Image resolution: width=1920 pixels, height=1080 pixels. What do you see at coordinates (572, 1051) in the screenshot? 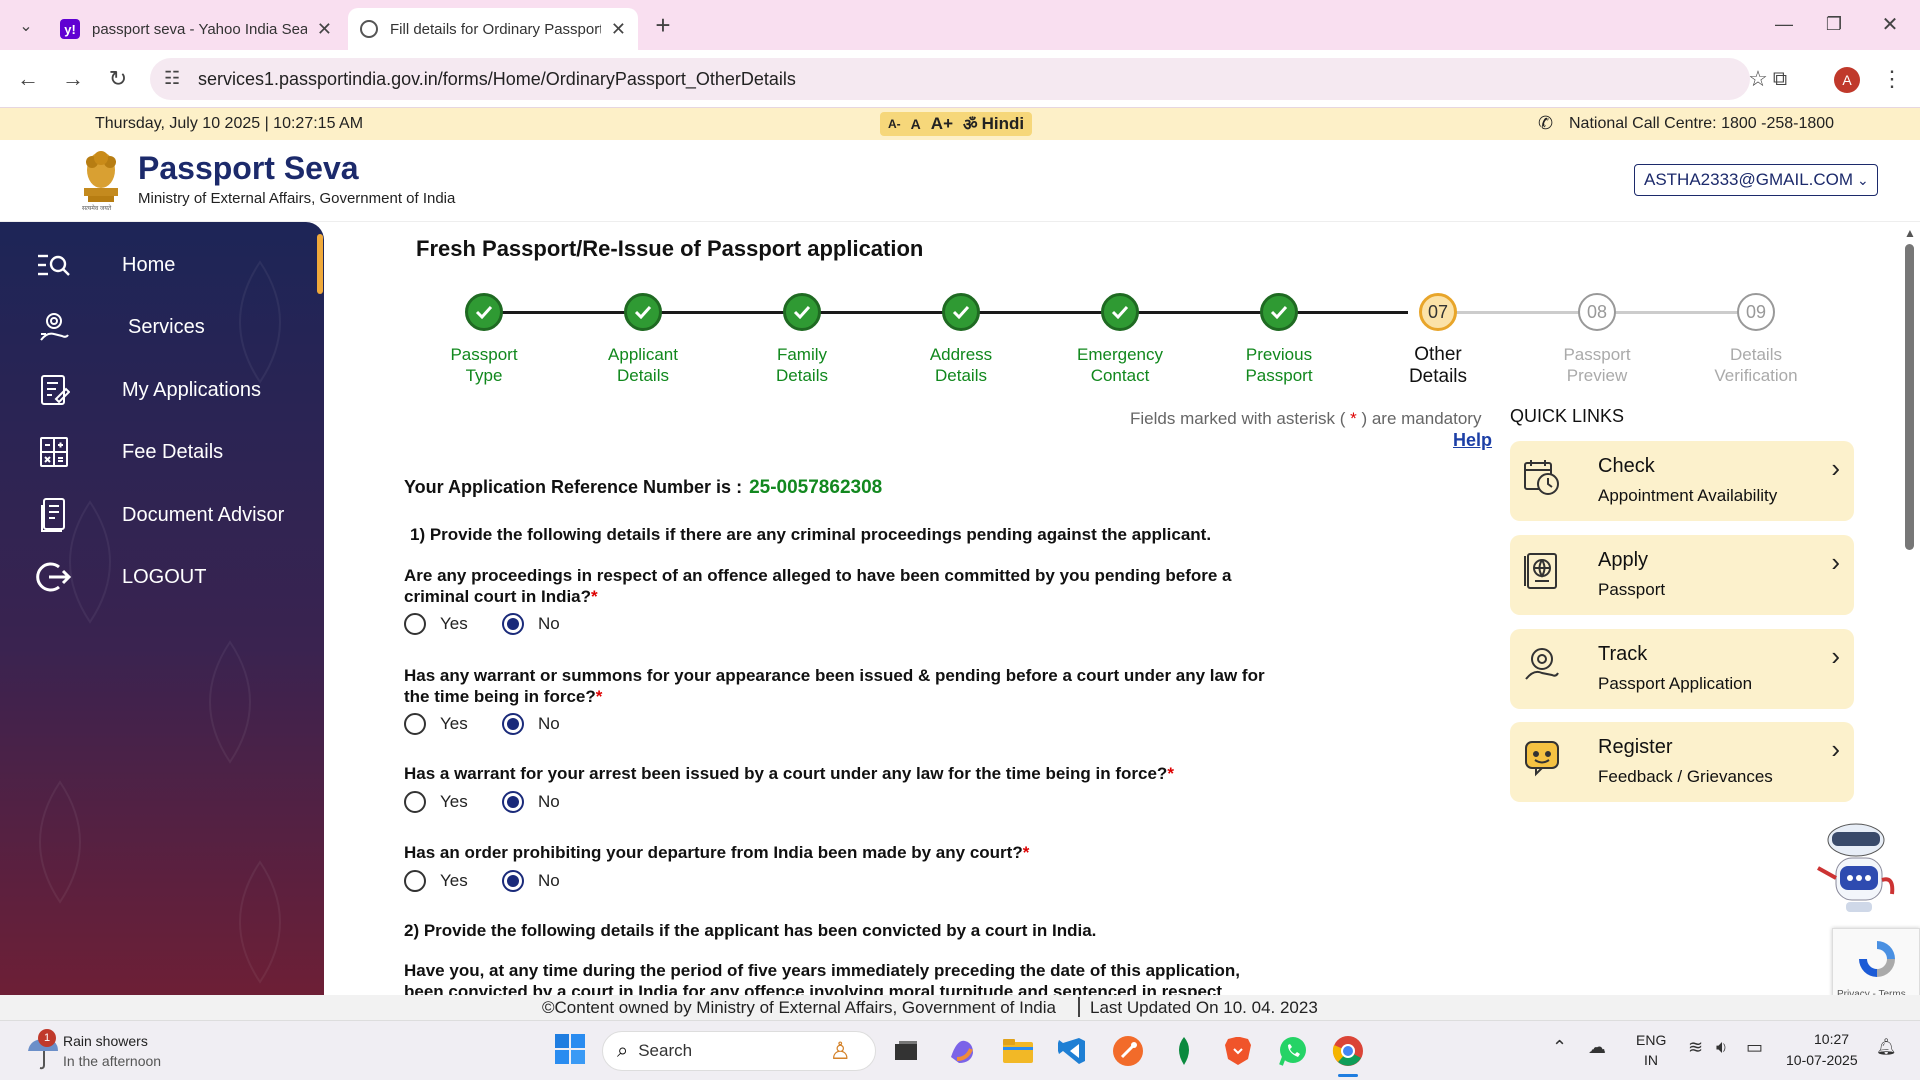
I see `windows-start-icon` at bounding box center [572, 1051].